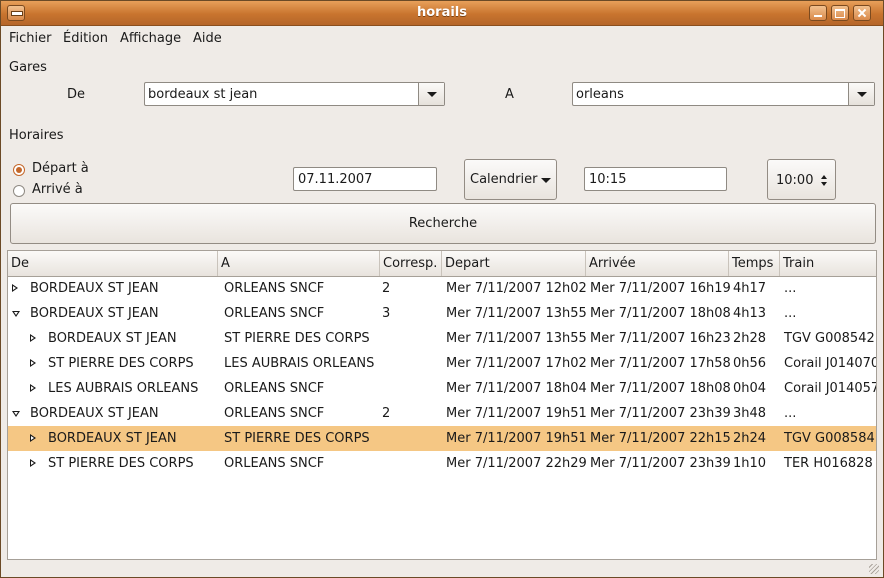  Describe the element at coordinates (411, 263) in the screenshot. I see `column-header-corresp: Corresp.` at that location.